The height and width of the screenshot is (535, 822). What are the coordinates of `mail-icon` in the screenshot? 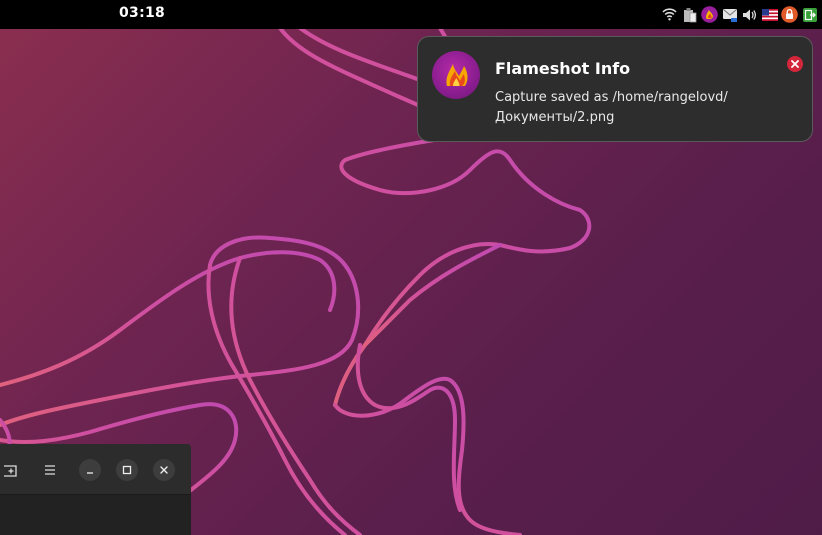 It's located at (729, 14).